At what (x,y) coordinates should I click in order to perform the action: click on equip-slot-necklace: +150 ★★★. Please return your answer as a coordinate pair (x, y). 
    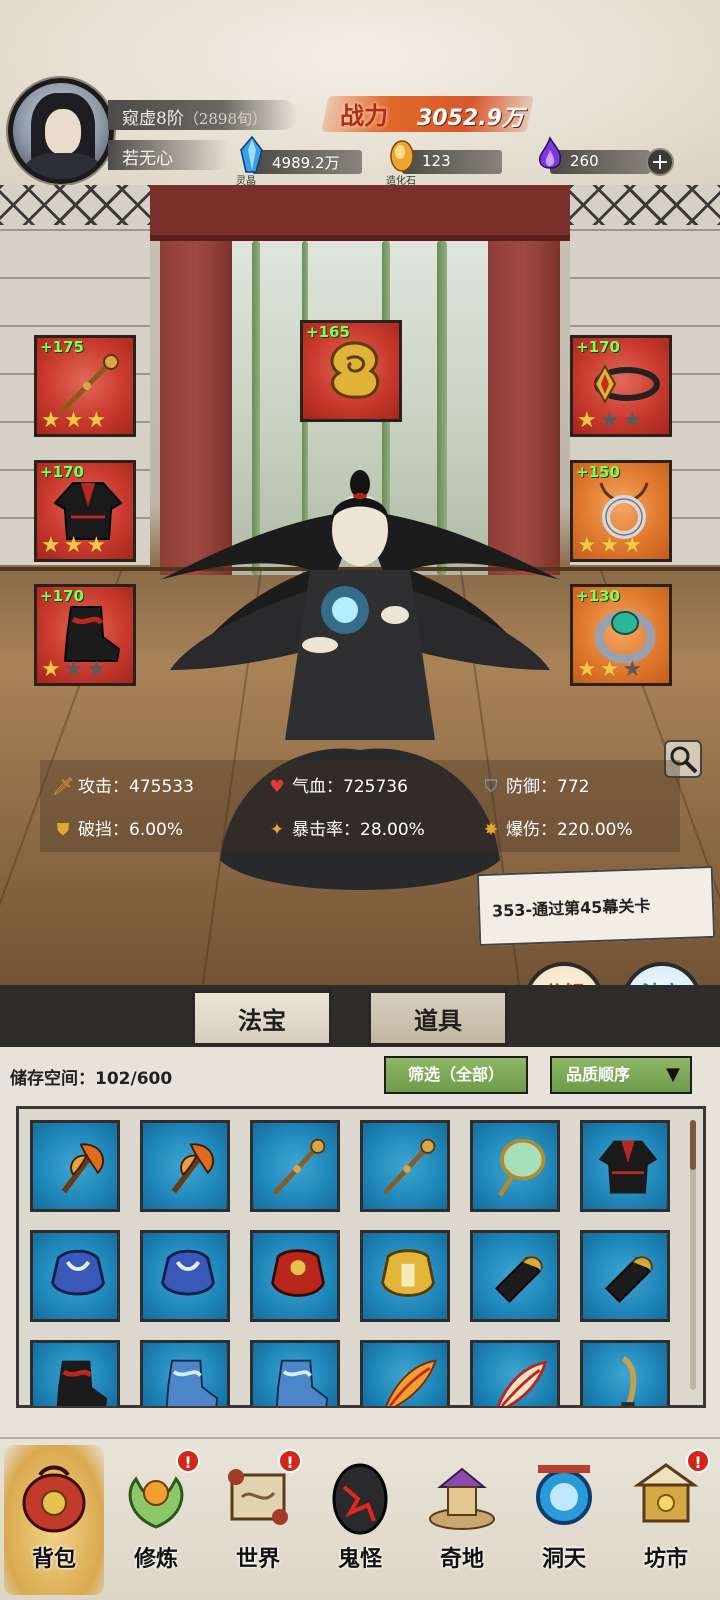
    Looking at the image, I should click on (621, 511).